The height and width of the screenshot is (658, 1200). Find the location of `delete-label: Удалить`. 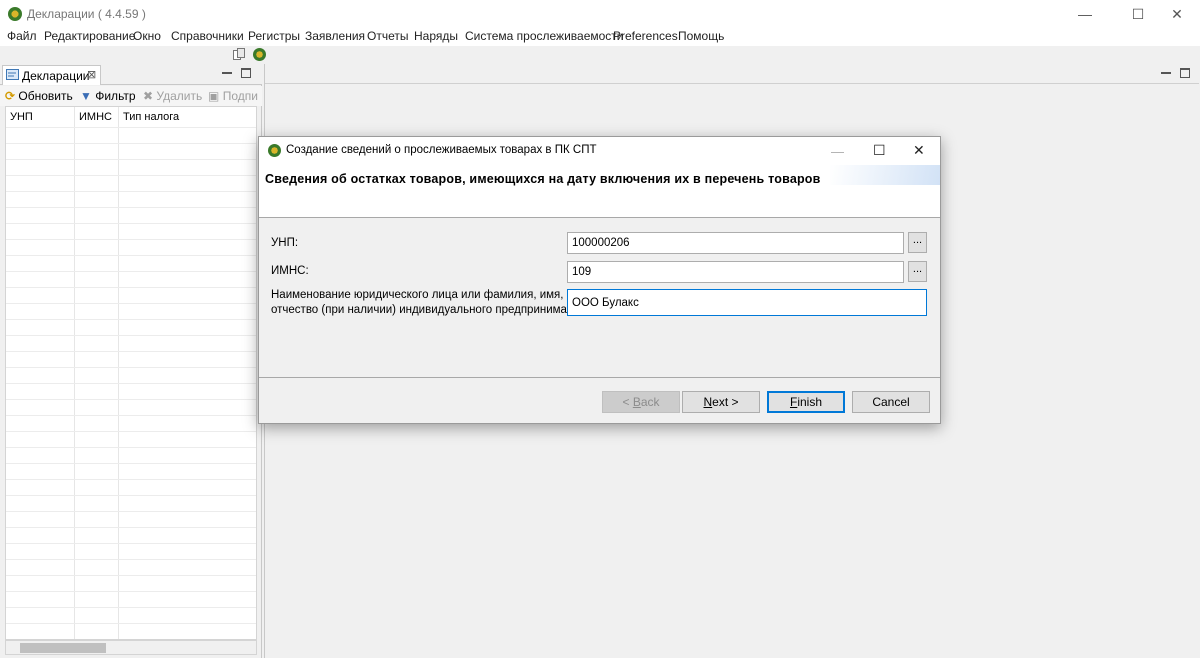

delete-label: Удалить is located at coordinates (179, 96).